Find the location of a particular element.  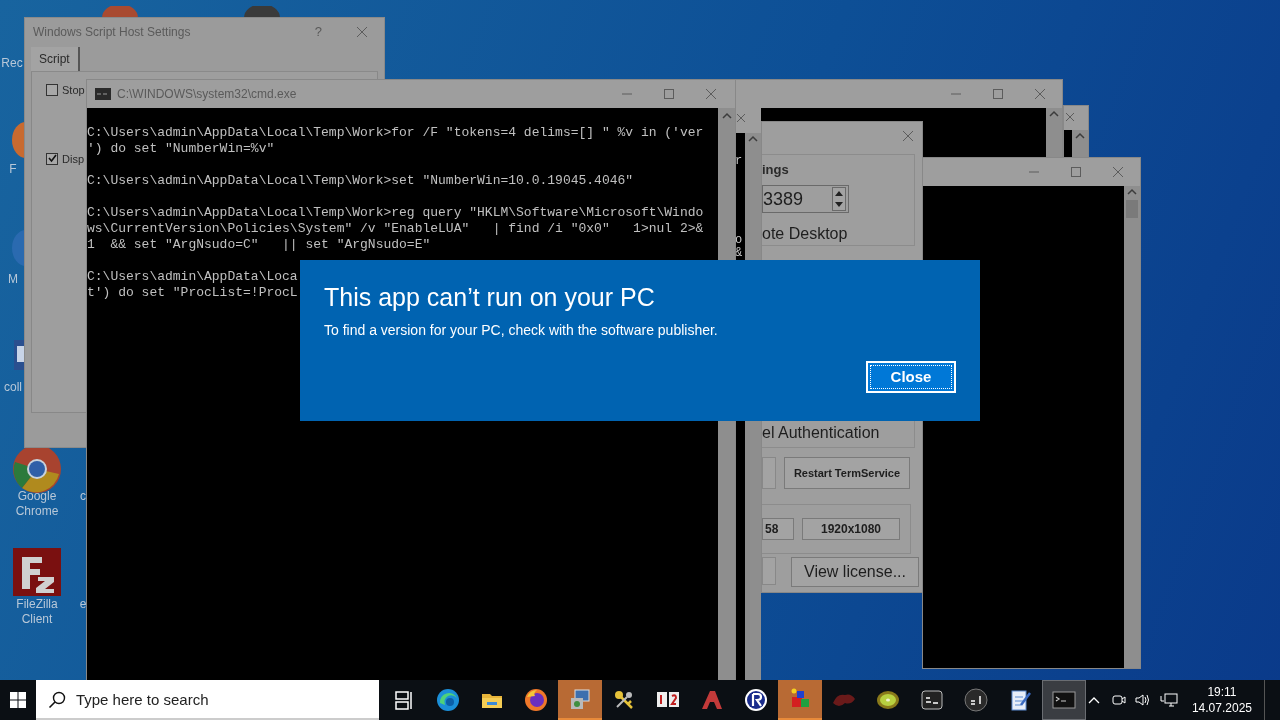

resolution-button: 1920x1080 is located at coordinates (851, 529).